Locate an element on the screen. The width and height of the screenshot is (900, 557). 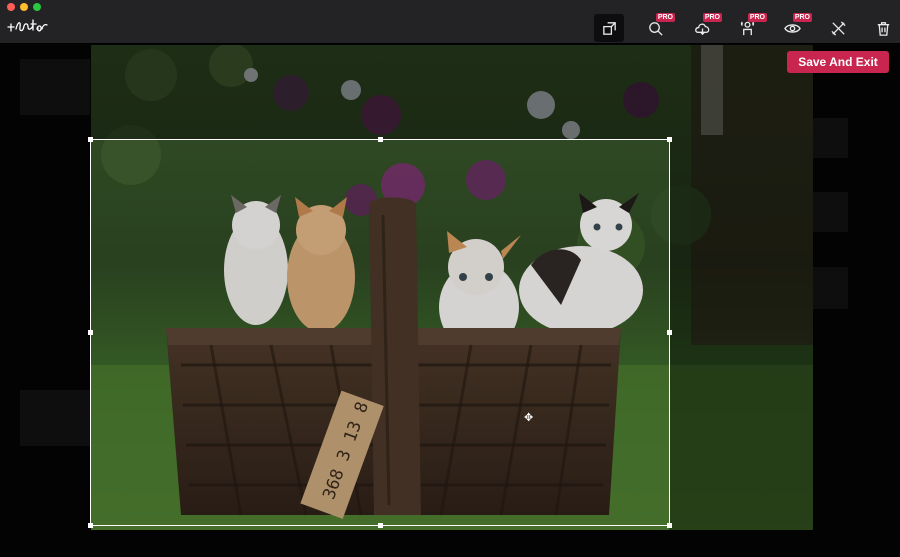
cloud-enhance-tool-button: PRO is located at coordinates (704, 27).